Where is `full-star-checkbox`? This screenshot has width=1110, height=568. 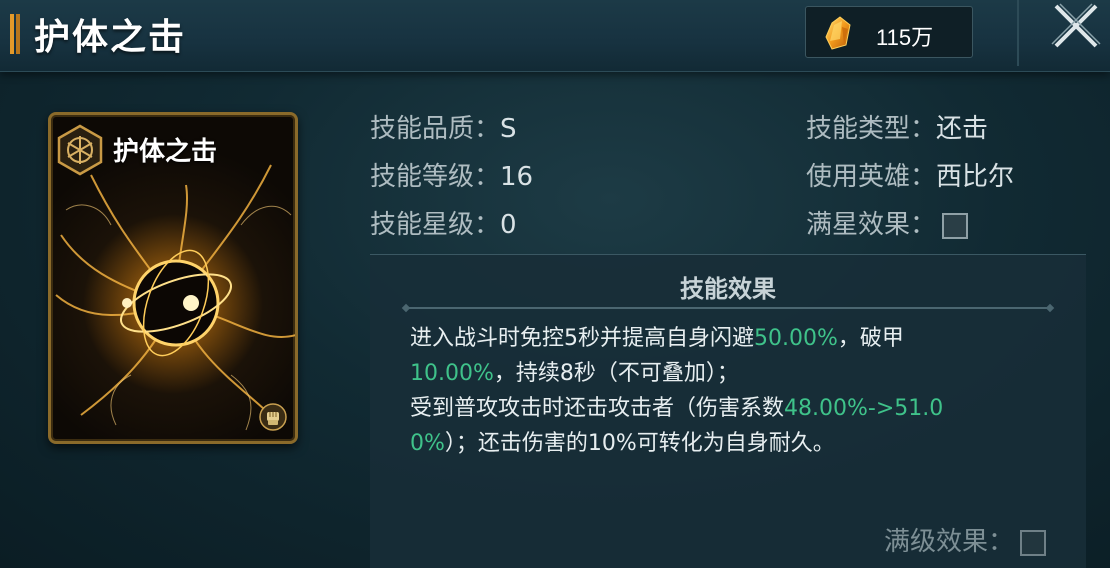
full-star-checkbox is located at coordinates (955, 225).